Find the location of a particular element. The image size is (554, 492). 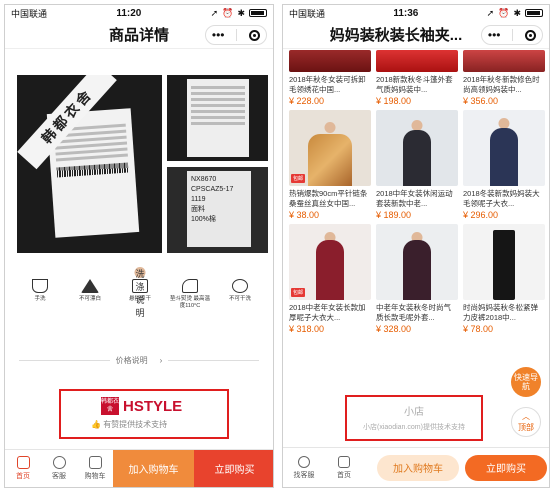

label-photo-main: NX8670 韩都衣舍 is located at coordinates (89, 164).